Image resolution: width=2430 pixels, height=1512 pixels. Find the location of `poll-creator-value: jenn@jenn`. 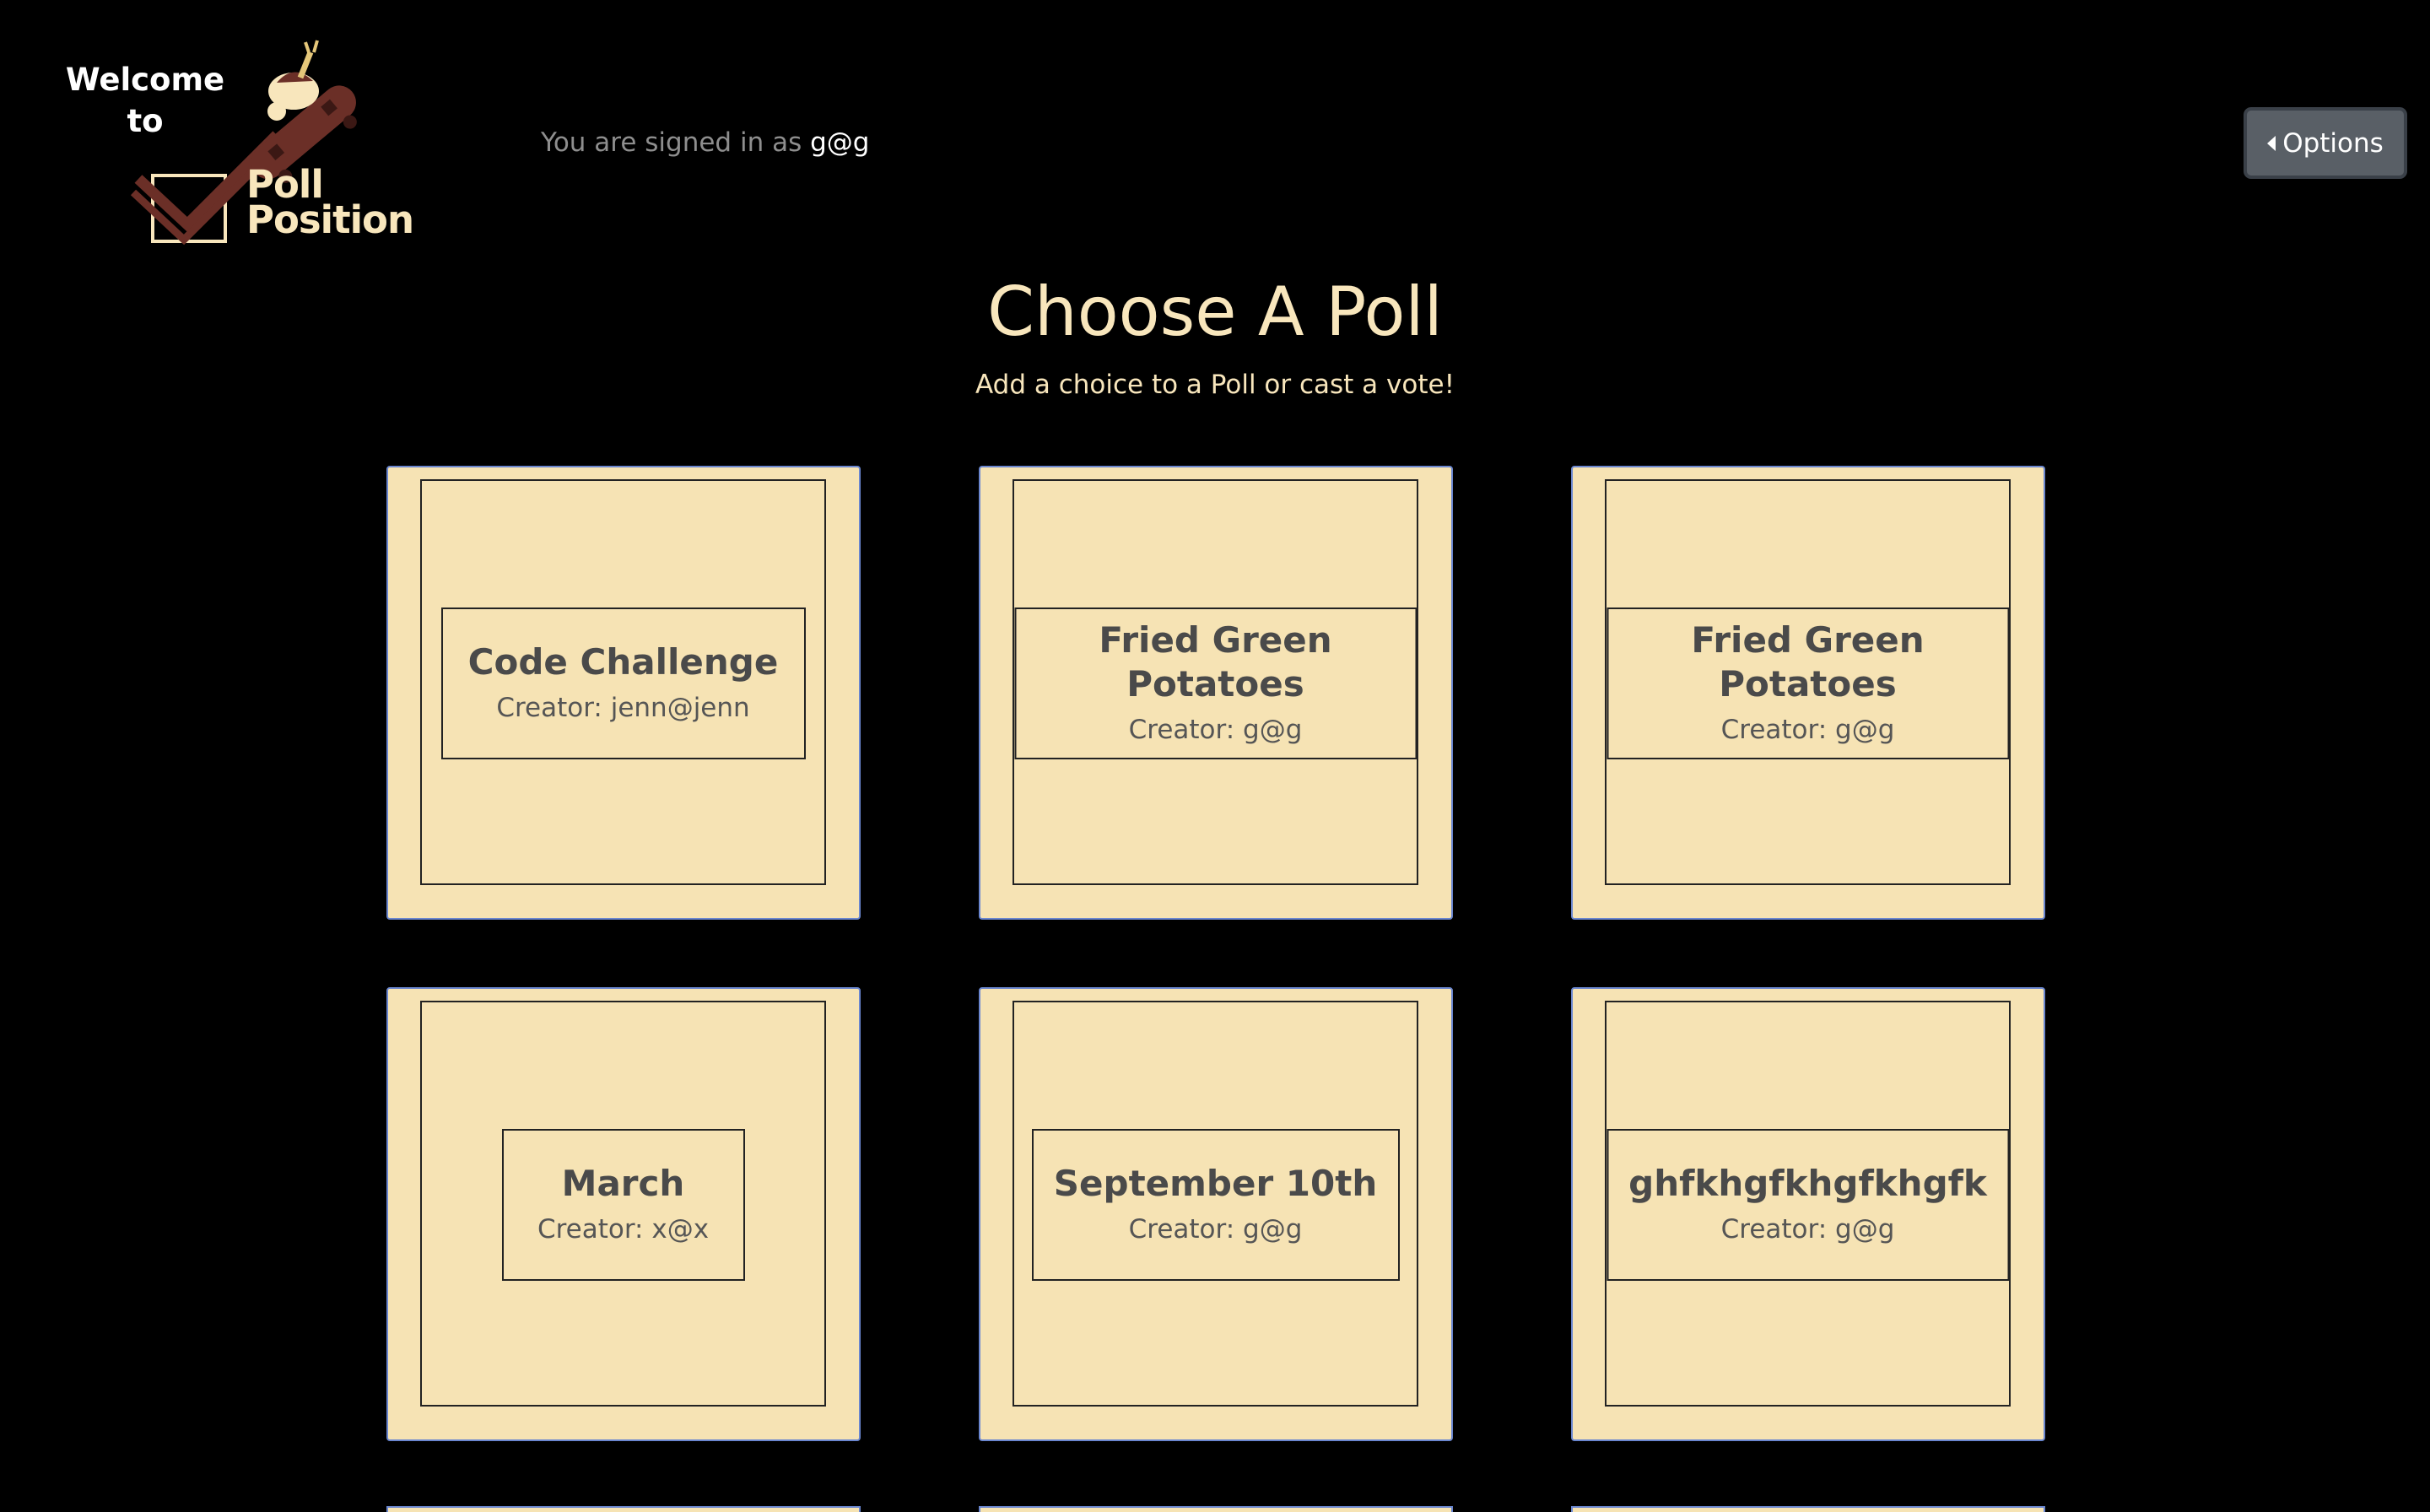

poll-creator-value: jenn@jenn is located at coordinates (680, 708).